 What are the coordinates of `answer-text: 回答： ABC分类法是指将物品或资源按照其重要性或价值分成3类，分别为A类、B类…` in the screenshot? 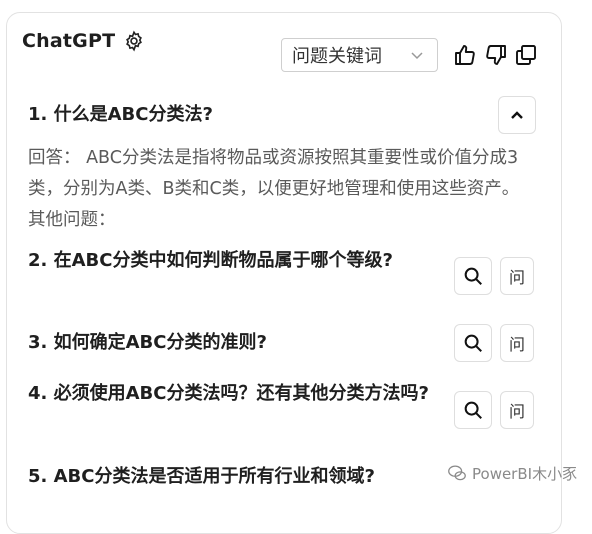 It's located at (274, 189).